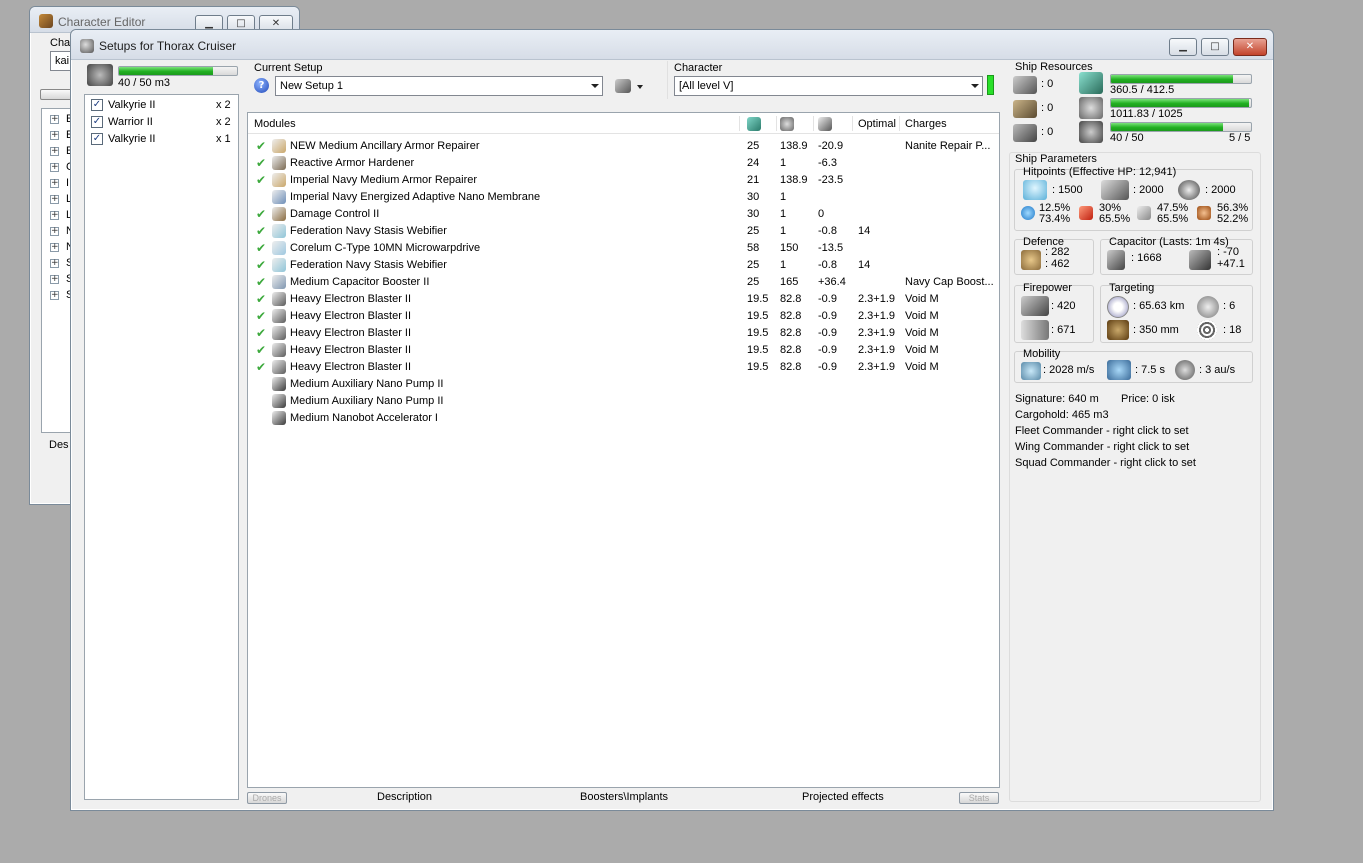 The image size is (1363, 863). Describe the element at coordinates (1105, 463) in the screenshot. I see `squad-commander-link: Squad Commander - right click to set` at that location.